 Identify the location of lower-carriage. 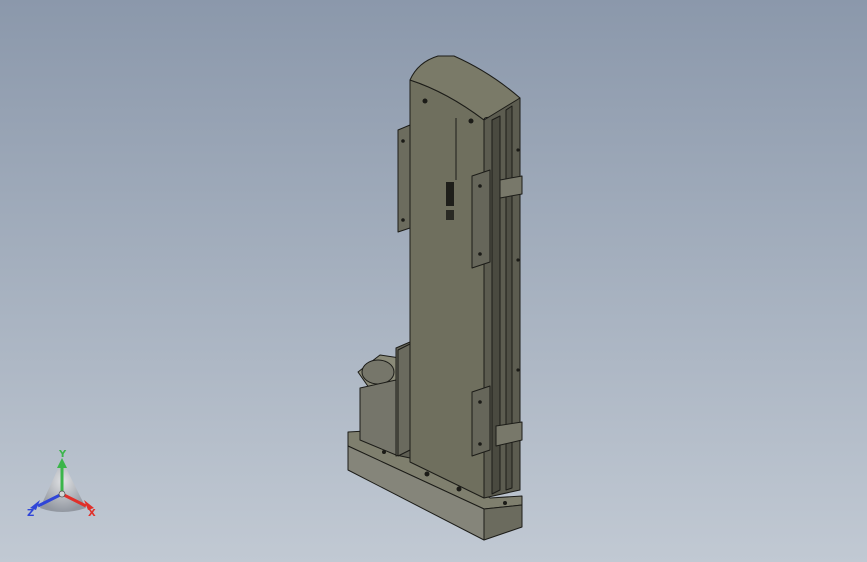
(481, 421).